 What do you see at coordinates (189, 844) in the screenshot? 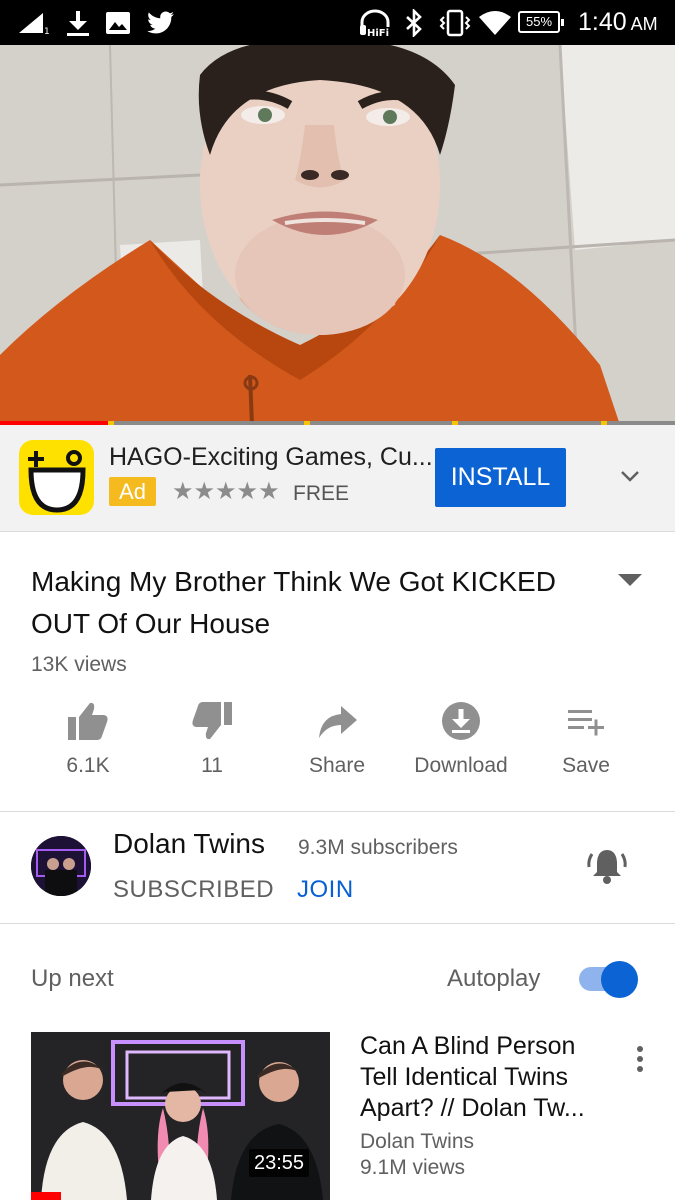
I see `channel-name: Dolan Twins` at bounding box center [189, 844].